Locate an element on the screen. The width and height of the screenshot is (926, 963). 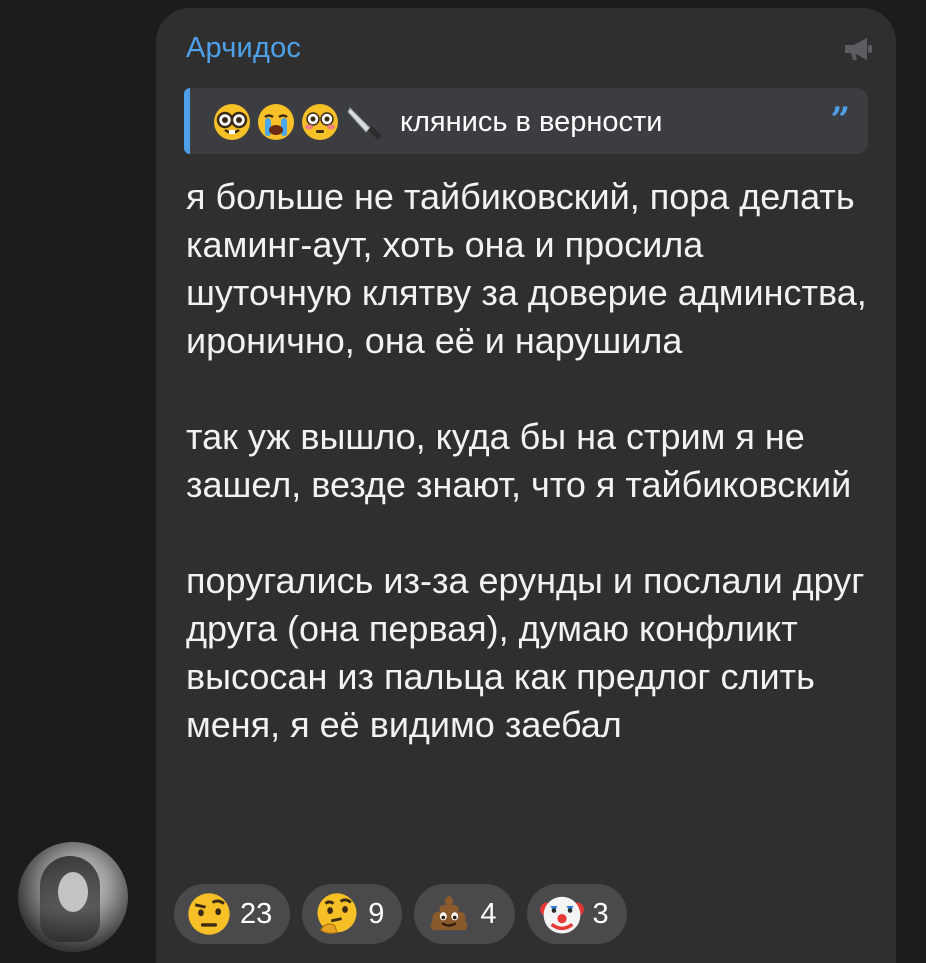
reply-text: клянись в верности is located at coordinates (531, 122).